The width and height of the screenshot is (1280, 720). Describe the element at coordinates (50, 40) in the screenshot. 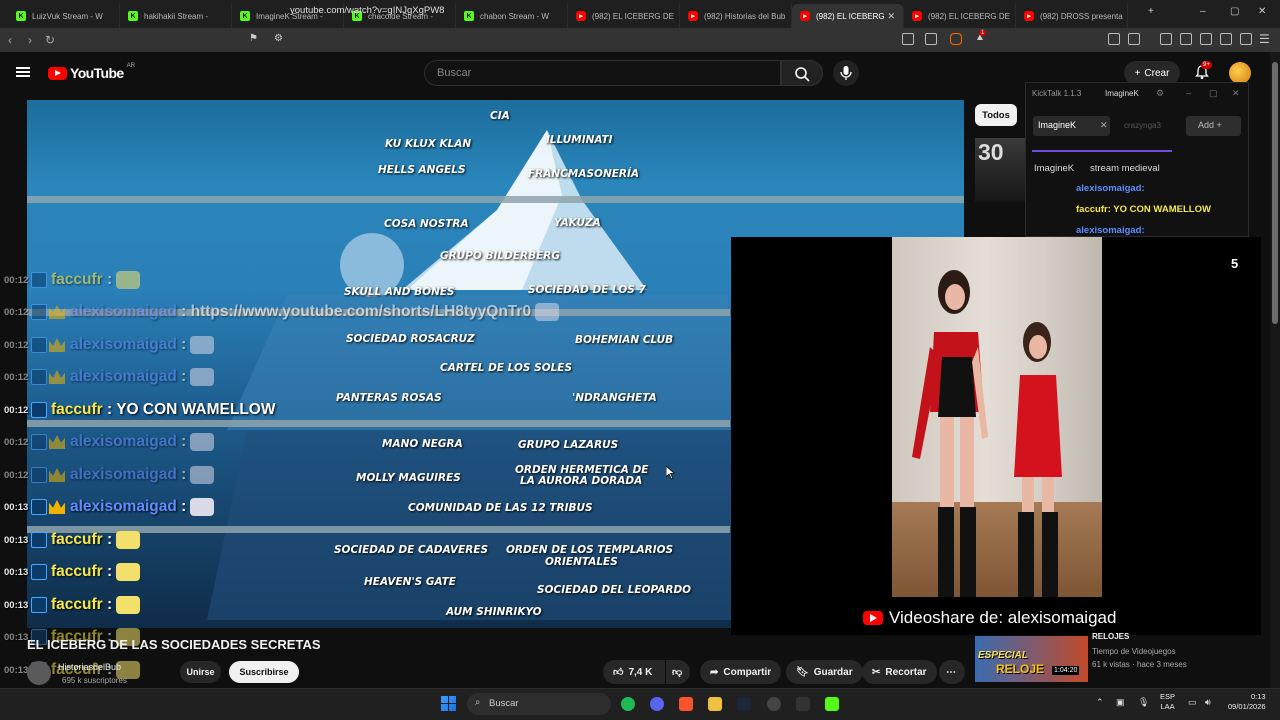

I see `reload-icon: ↻` at that location.